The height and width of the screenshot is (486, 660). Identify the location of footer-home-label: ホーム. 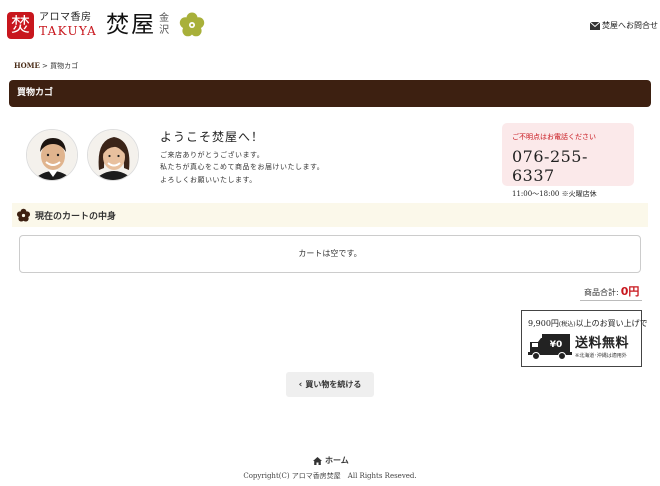
(337, 460).